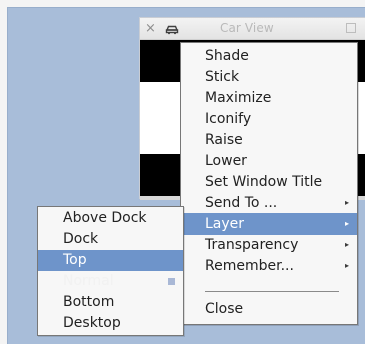 This screenshot has width=365, height=344. Describe the element at coordinates (269, 119) in the screenshot. I see `menu-item-iconify: Iconify` at that location.